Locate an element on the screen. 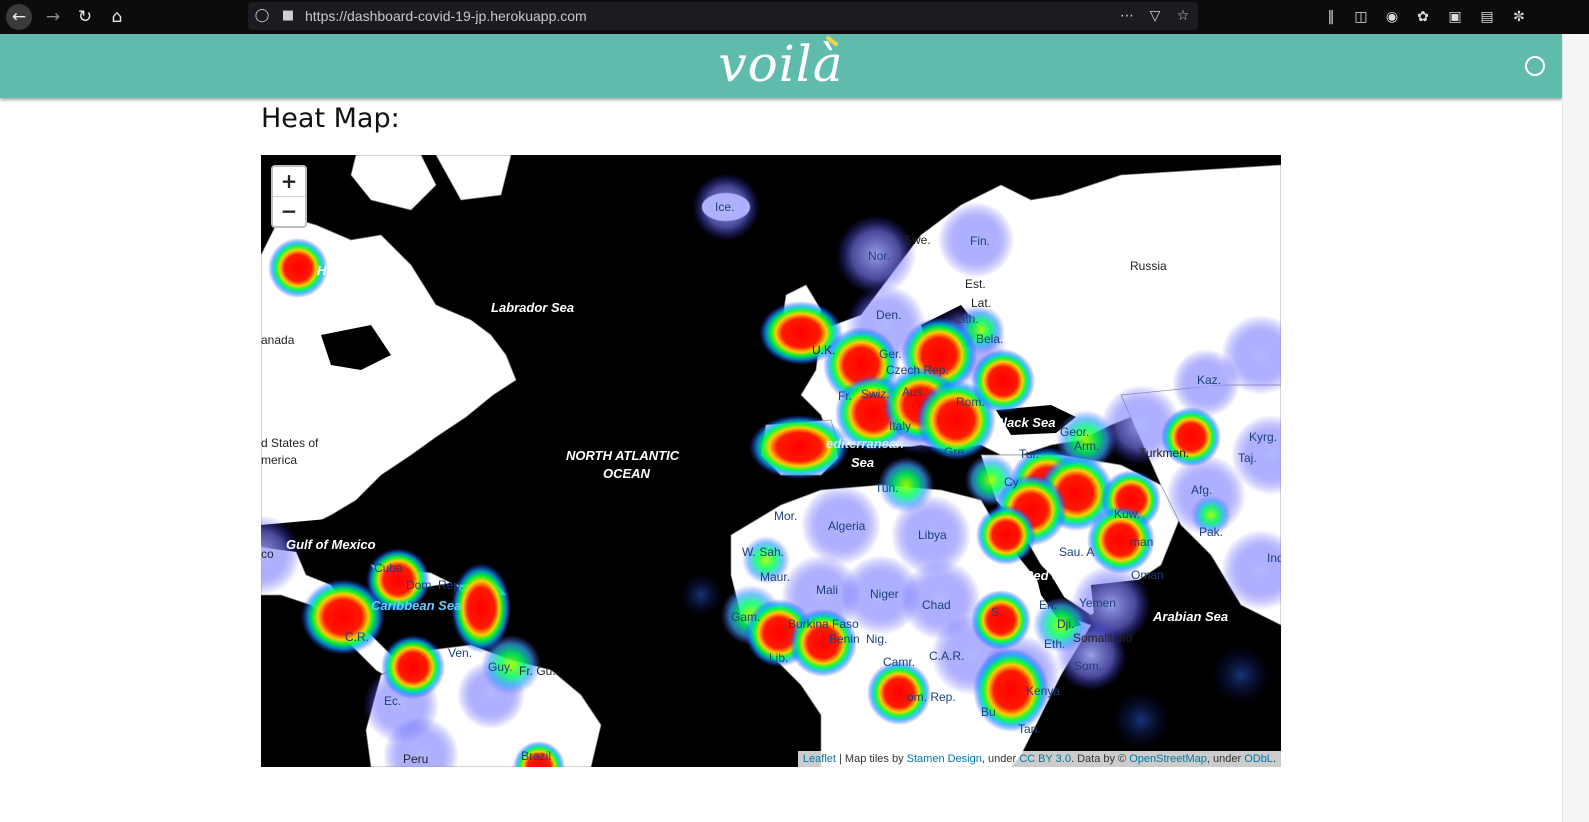 Image resolution: width=1589 pixels, height=822 pixels. osm-link: OpenStreetMap is located at coordinates (1168, 759).